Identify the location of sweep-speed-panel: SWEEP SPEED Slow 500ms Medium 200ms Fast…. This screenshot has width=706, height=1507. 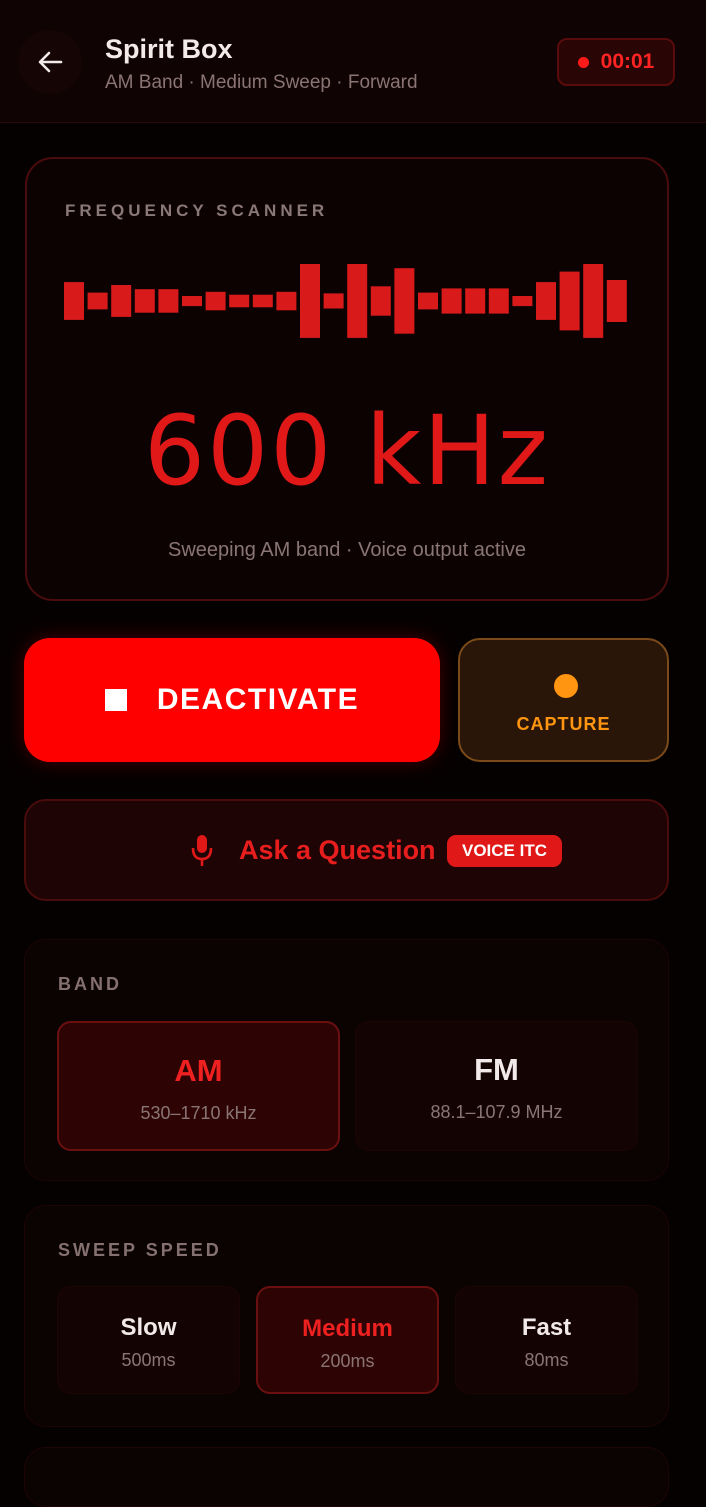
(346, 1316).